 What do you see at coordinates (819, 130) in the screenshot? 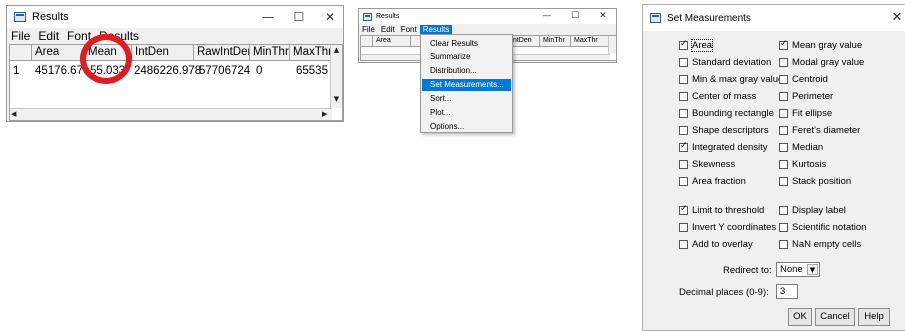
I see `checkbox-ferets-diameter: Feret's diameter` at bounding box center [819, 130].